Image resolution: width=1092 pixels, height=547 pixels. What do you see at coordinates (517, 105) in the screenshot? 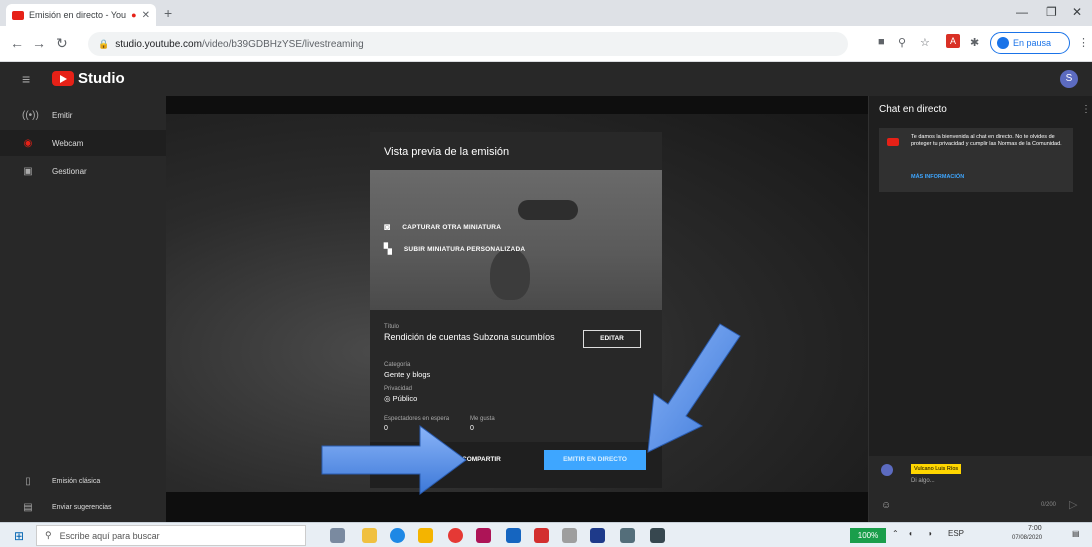
I see `top-band` at bounding box center [517, 105].